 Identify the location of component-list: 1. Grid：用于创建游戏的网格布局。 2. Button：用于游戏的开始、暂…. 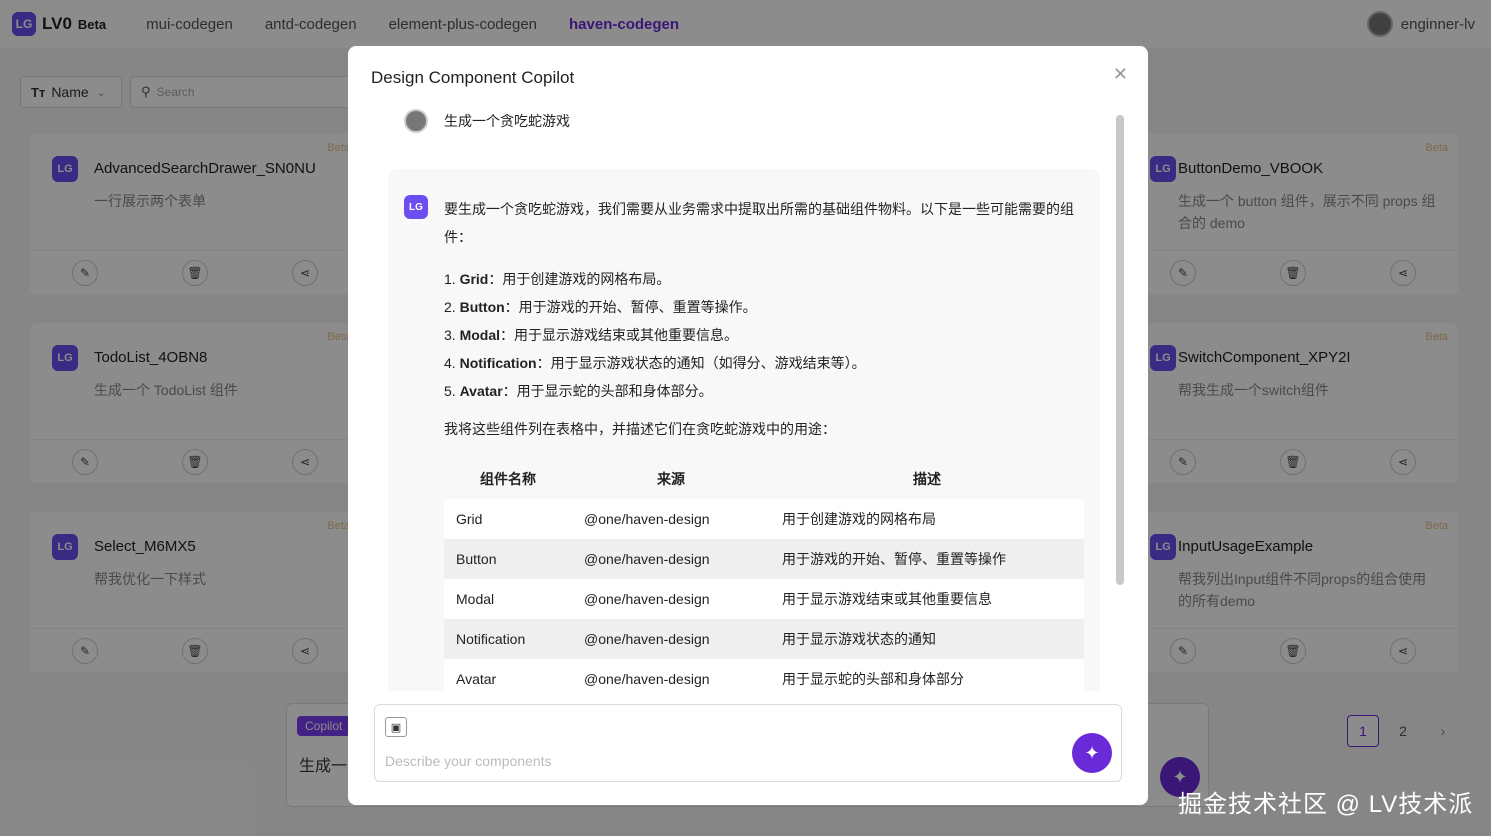
(764, 335).